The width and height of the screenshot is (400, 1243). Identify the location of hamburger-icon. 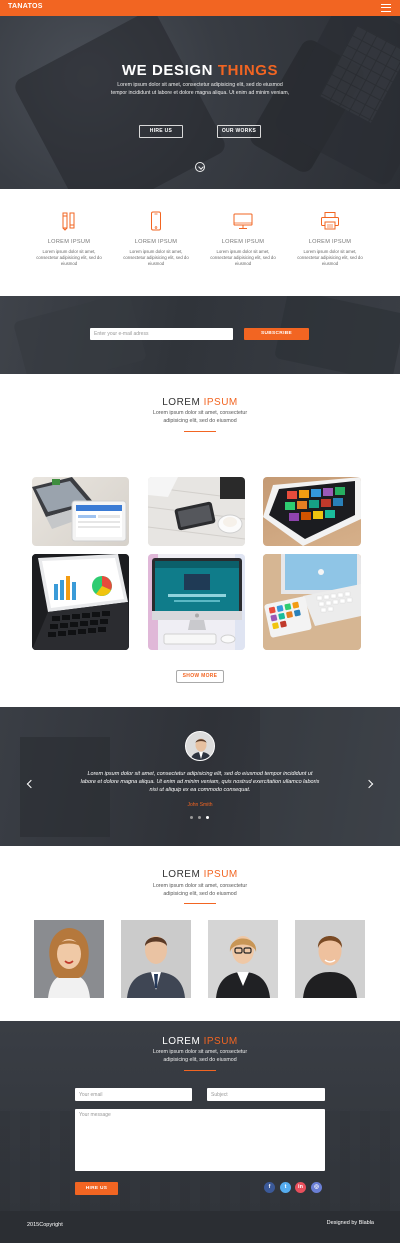
(386, 8).